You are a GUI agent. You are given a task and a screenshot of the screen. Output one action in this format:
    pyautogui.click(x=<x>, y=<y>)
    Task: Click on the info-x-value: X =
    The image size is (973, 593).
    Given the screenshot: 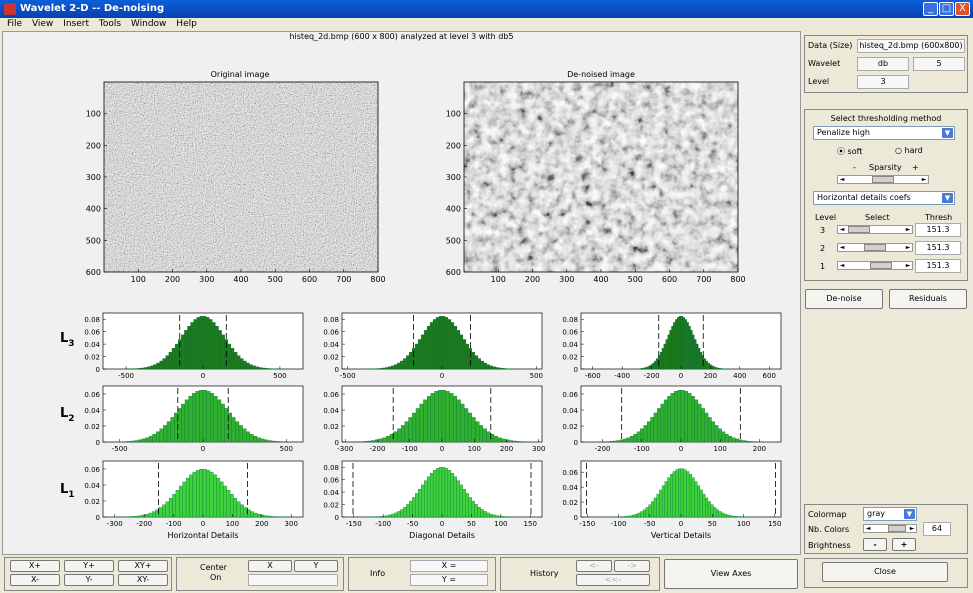 What is the action you would take?
    pyautogui.click(x=449, y=566)
    